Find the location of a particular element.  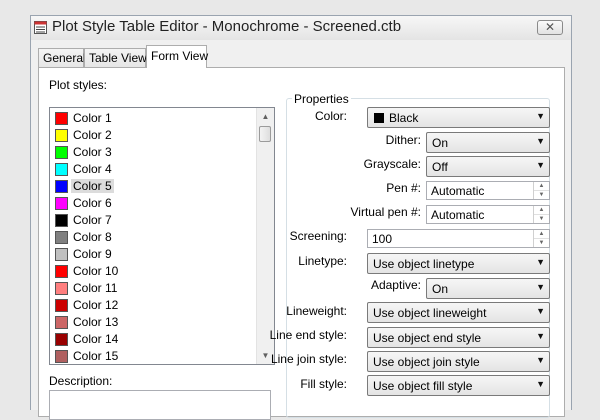

color-chip is located at coordinates (379, 118).